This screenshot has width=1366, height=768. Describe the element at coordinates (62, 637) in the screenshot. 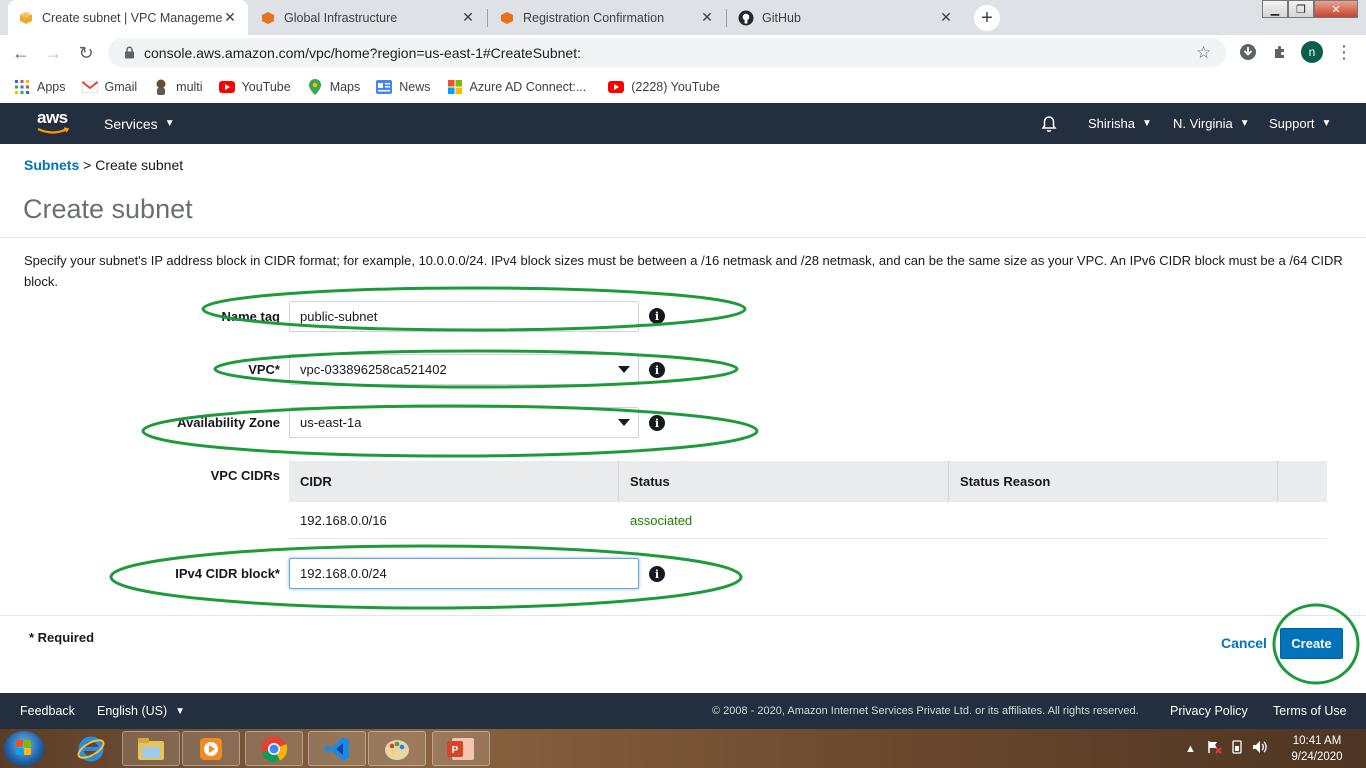

I see `required-note: * Required` at that location.